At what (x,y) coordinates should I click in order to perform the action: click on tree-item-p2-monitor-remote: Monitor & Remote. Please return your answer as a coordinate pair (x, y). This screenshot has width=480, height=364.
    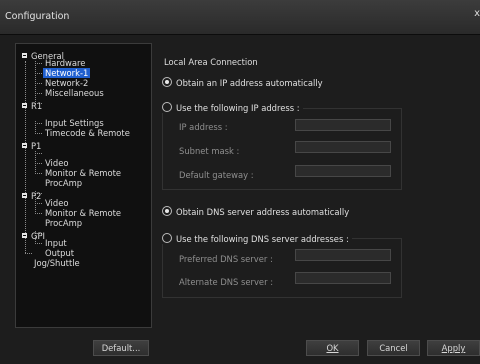
    Looking at the image, I should click on (83, 213).